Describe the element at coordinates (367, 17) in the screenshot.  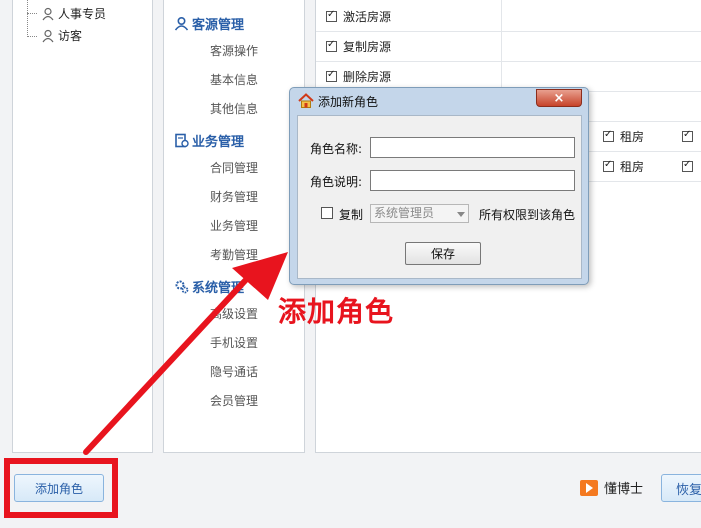
I see `perm-label: 激活房源` at that location.